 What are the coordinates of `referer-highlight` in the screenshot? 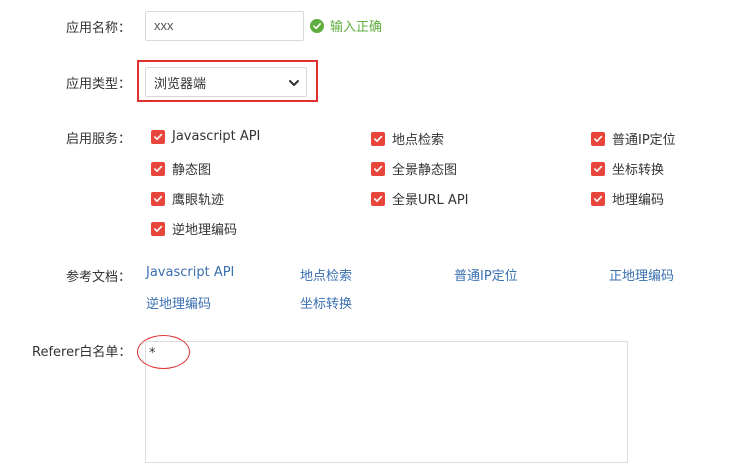 It's located at (163, 352).